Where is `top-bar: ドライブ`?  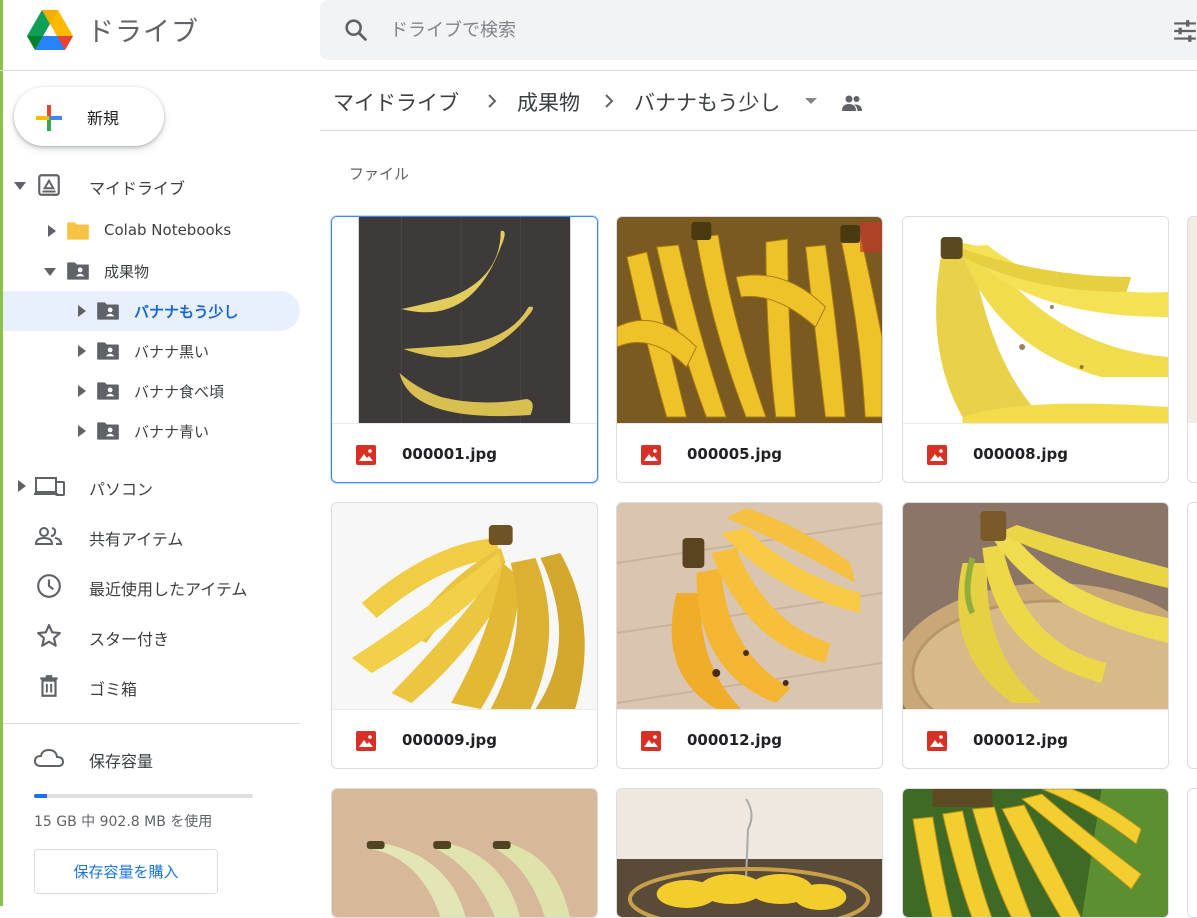 top-bar: ドライブ is located at coordinates (598, 35).